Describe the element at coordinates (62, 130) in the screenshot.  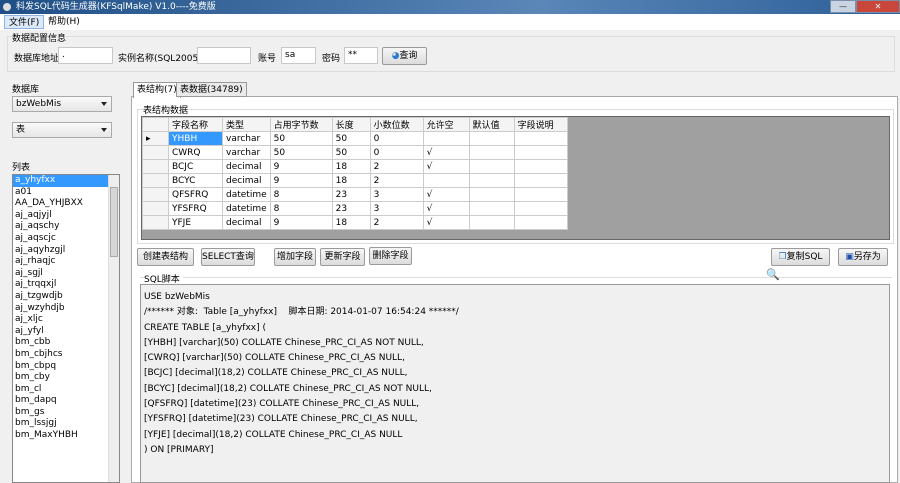
I see `object-type-select: 表` at that location.